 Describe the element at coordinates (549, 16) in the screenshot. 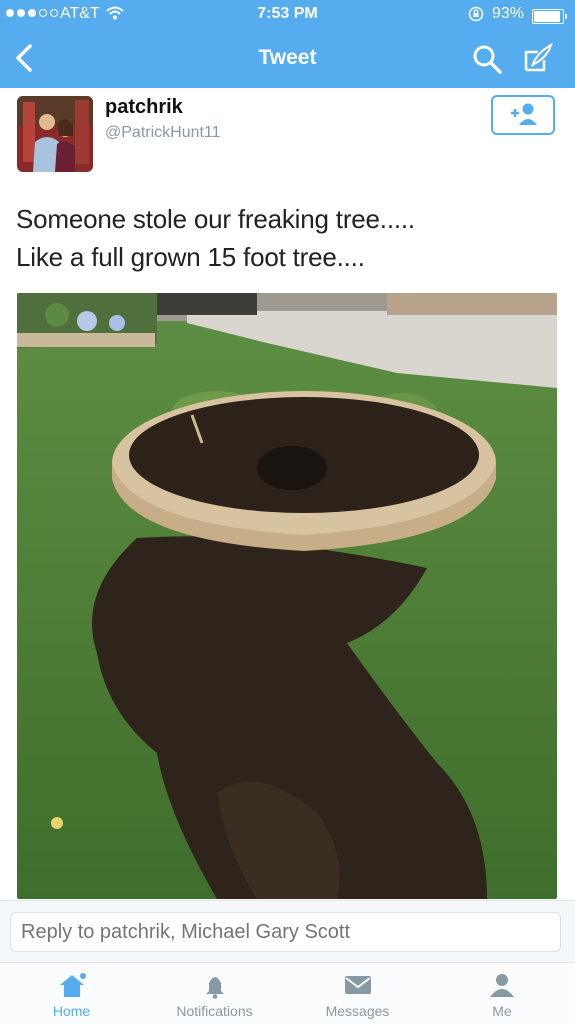

I see `battery-icon` at that location.